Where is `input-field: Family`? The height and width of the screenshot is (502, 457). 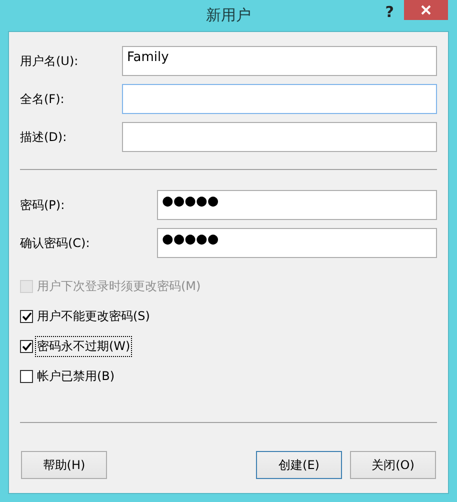
input-field: Family is located at coordinates (279, 61).